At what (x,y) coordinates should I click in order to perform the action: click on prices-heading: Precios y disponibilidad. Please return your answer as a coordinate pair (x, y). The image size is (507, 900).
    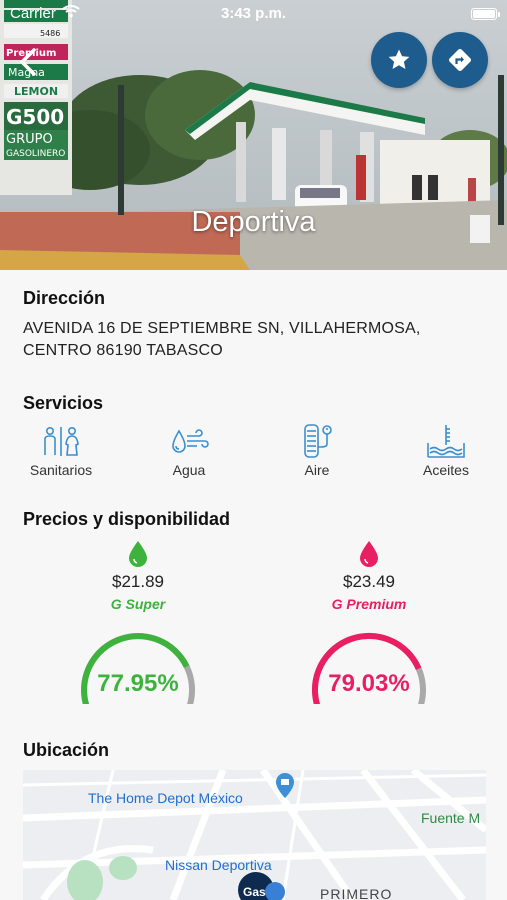
    Looking at the image, I should click on (127, 519).